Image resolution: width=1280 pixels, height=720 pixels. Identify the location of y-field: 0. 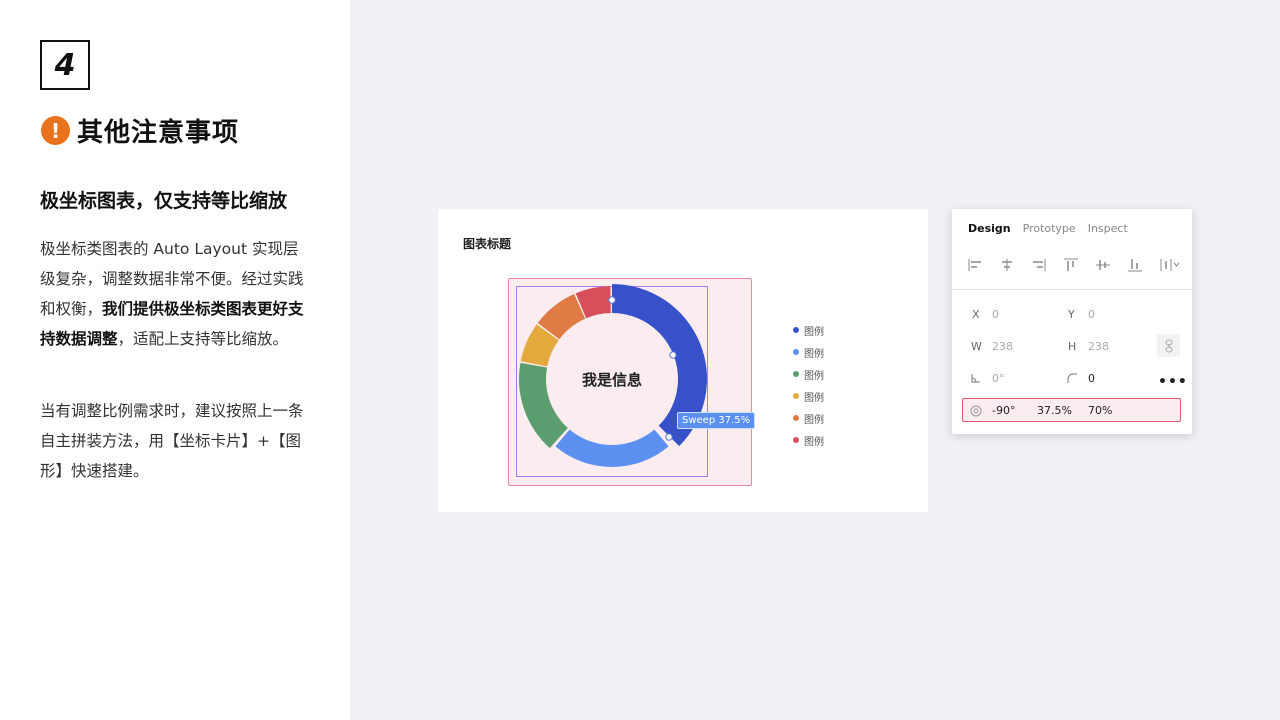
(1091, 314).